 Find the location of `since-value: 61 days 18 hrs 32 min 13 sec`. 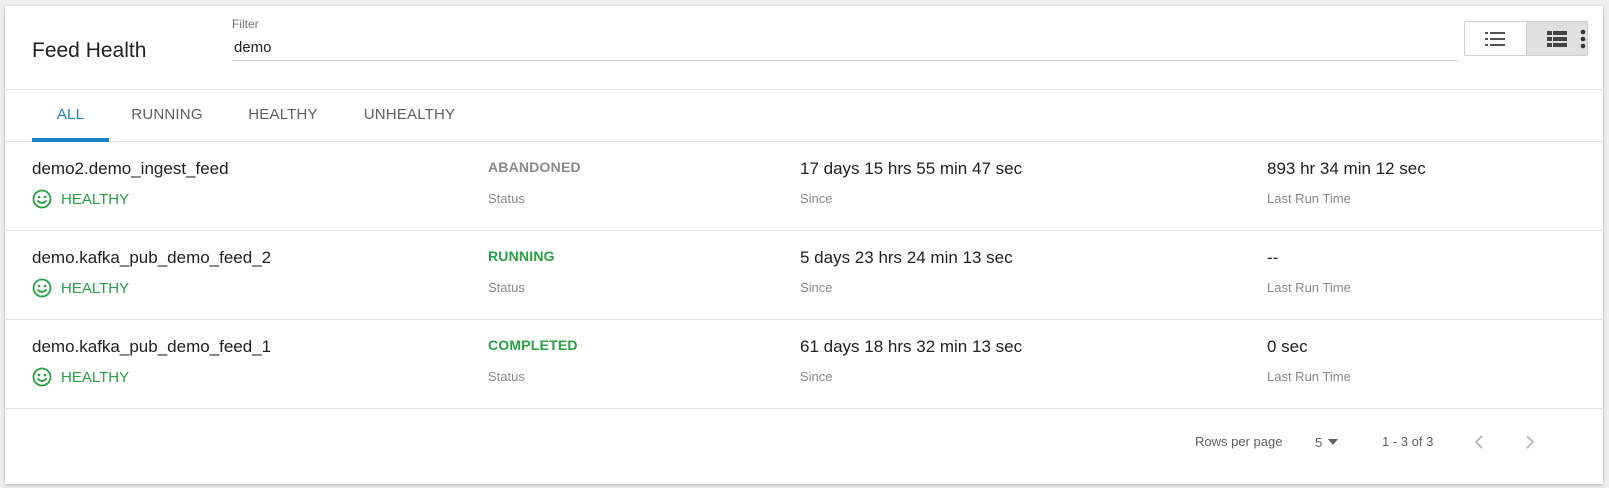

since-value: 61 days 18 hrs 32 min 13 sec is located at coordinates (911, 346).